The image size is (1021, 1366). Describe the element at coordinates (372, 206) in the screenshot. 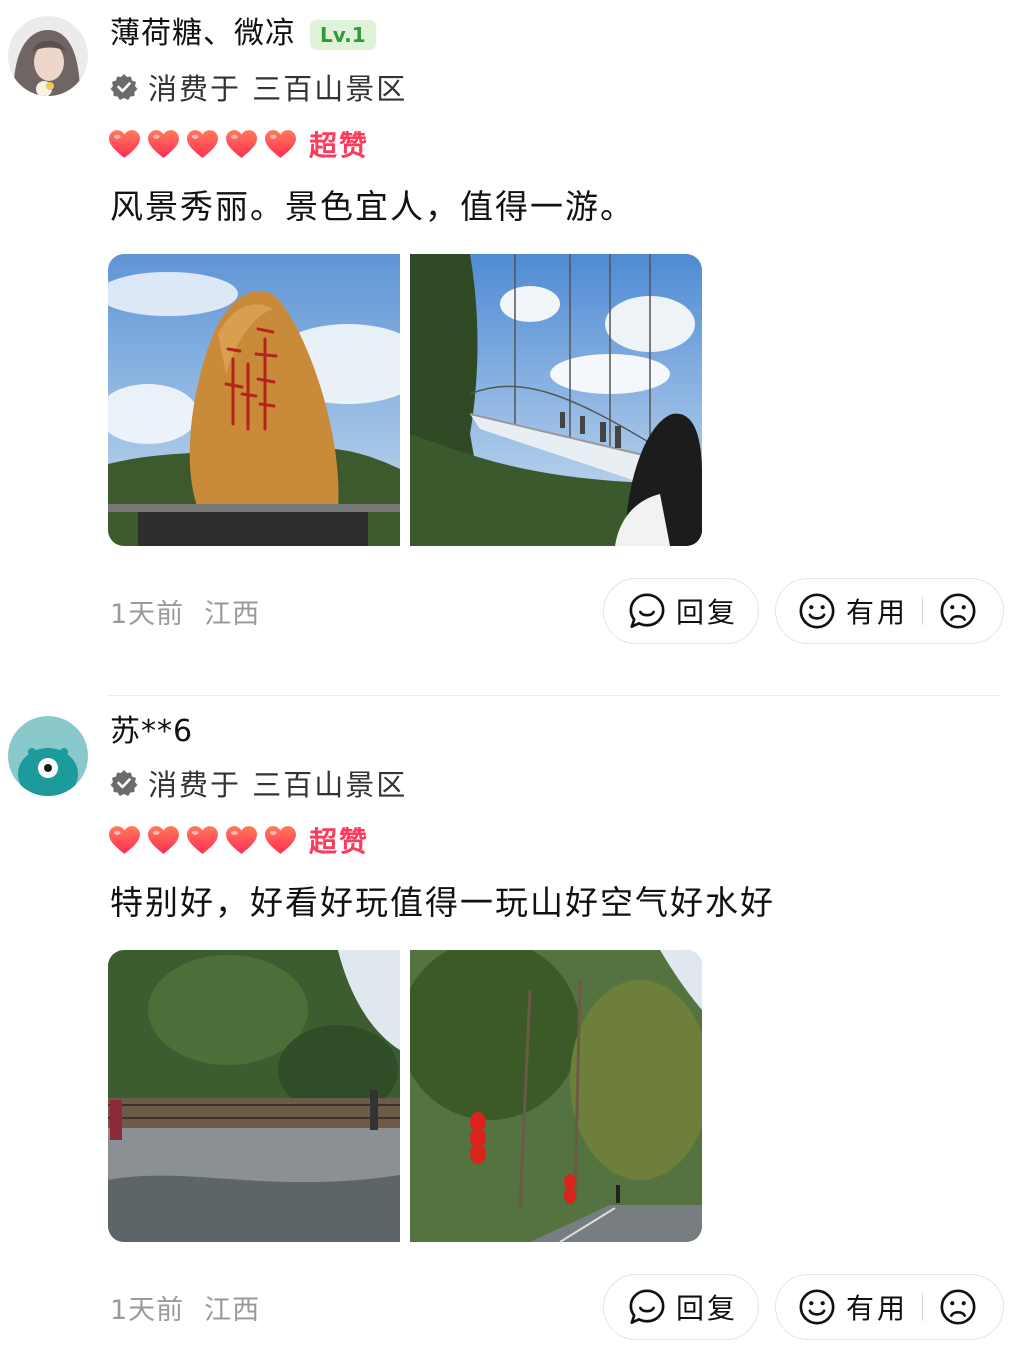

I see `review-text: 风景秀丽。景色宜人，值得一游。` at that location.